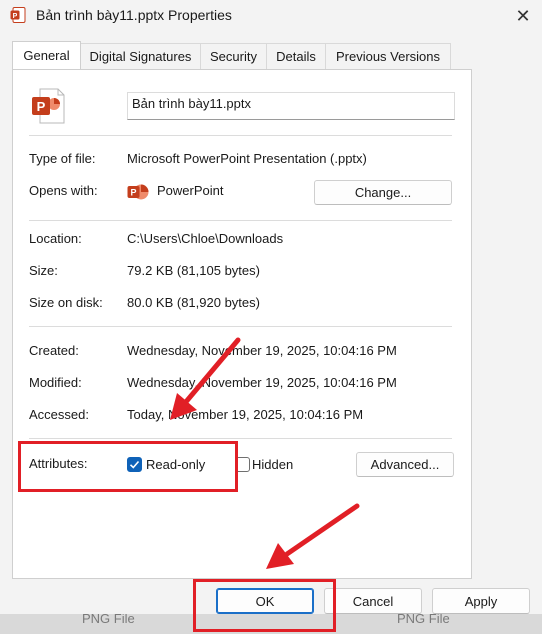  I want to click on apply-button: Apply, so click(481, 601).